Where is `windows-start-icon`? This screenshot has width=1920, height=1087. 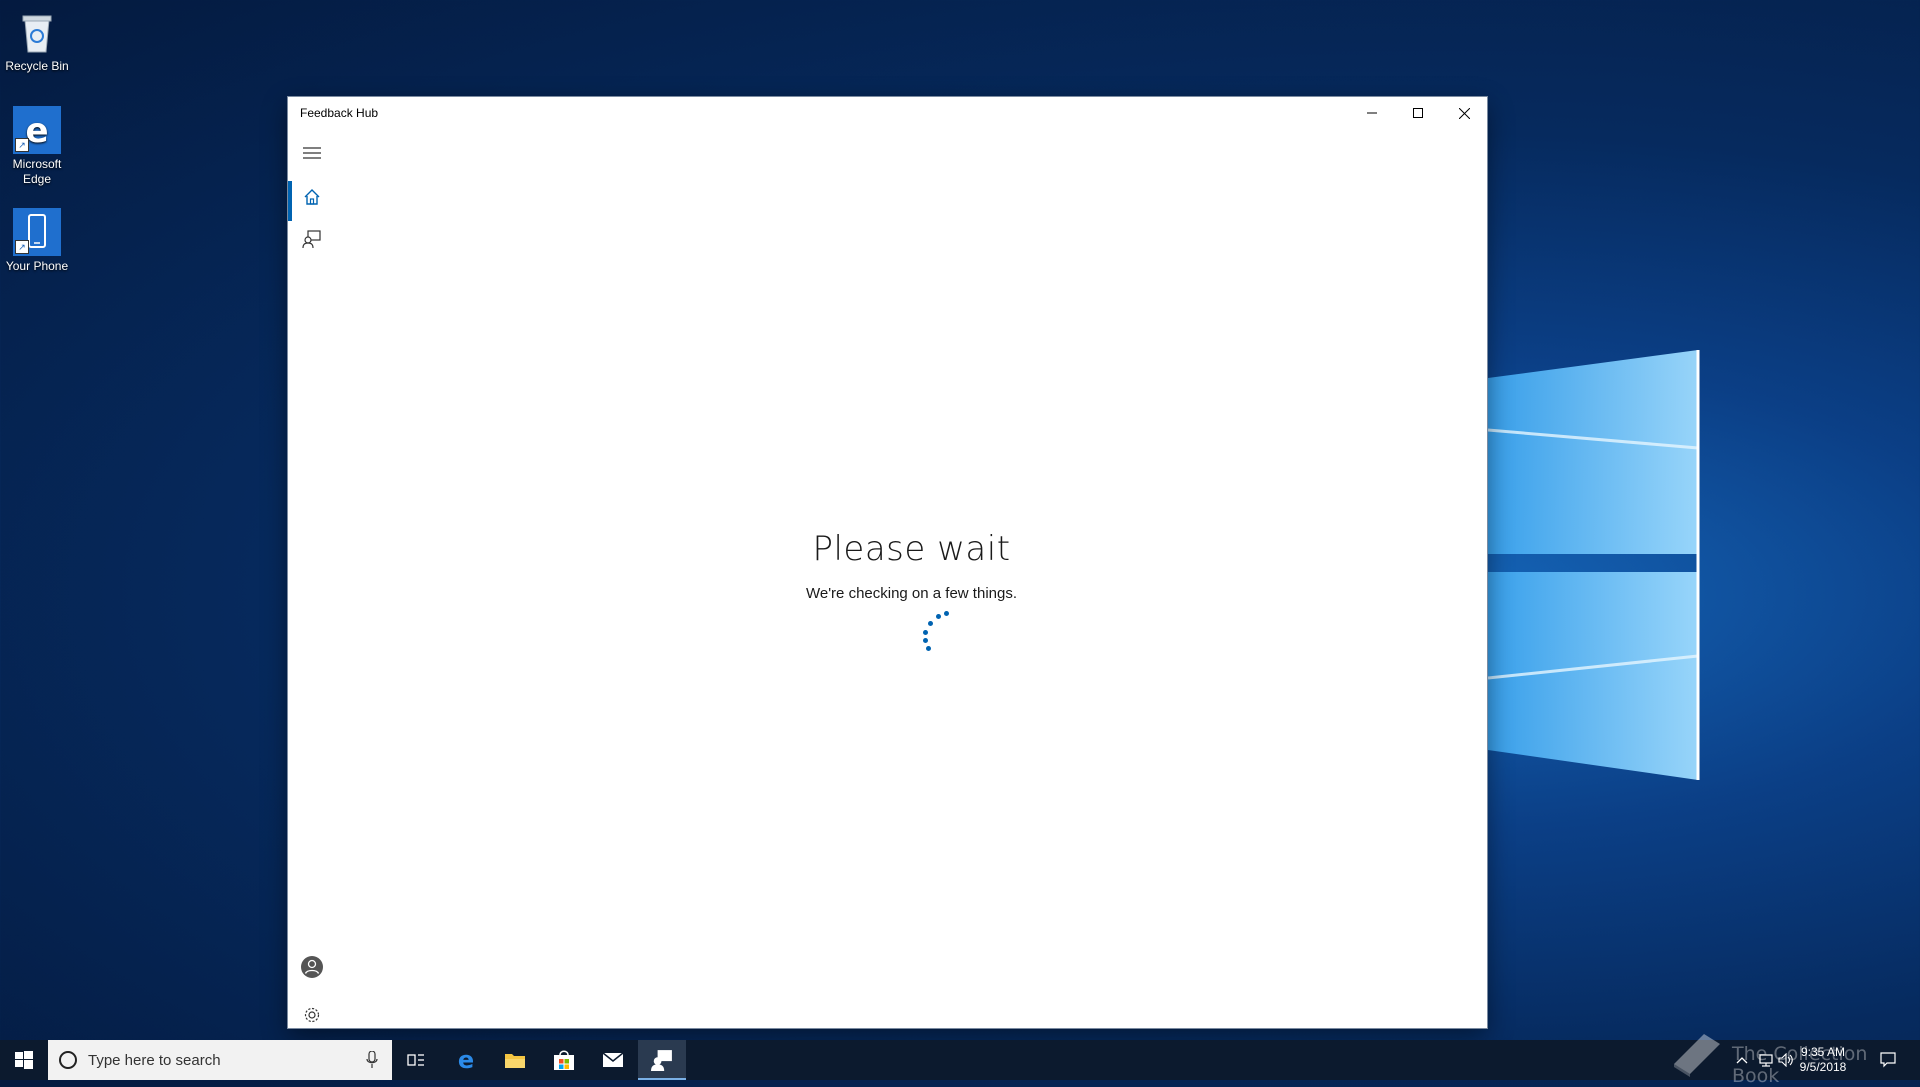 windows-start-icon is located at coordinates (24, 1060).